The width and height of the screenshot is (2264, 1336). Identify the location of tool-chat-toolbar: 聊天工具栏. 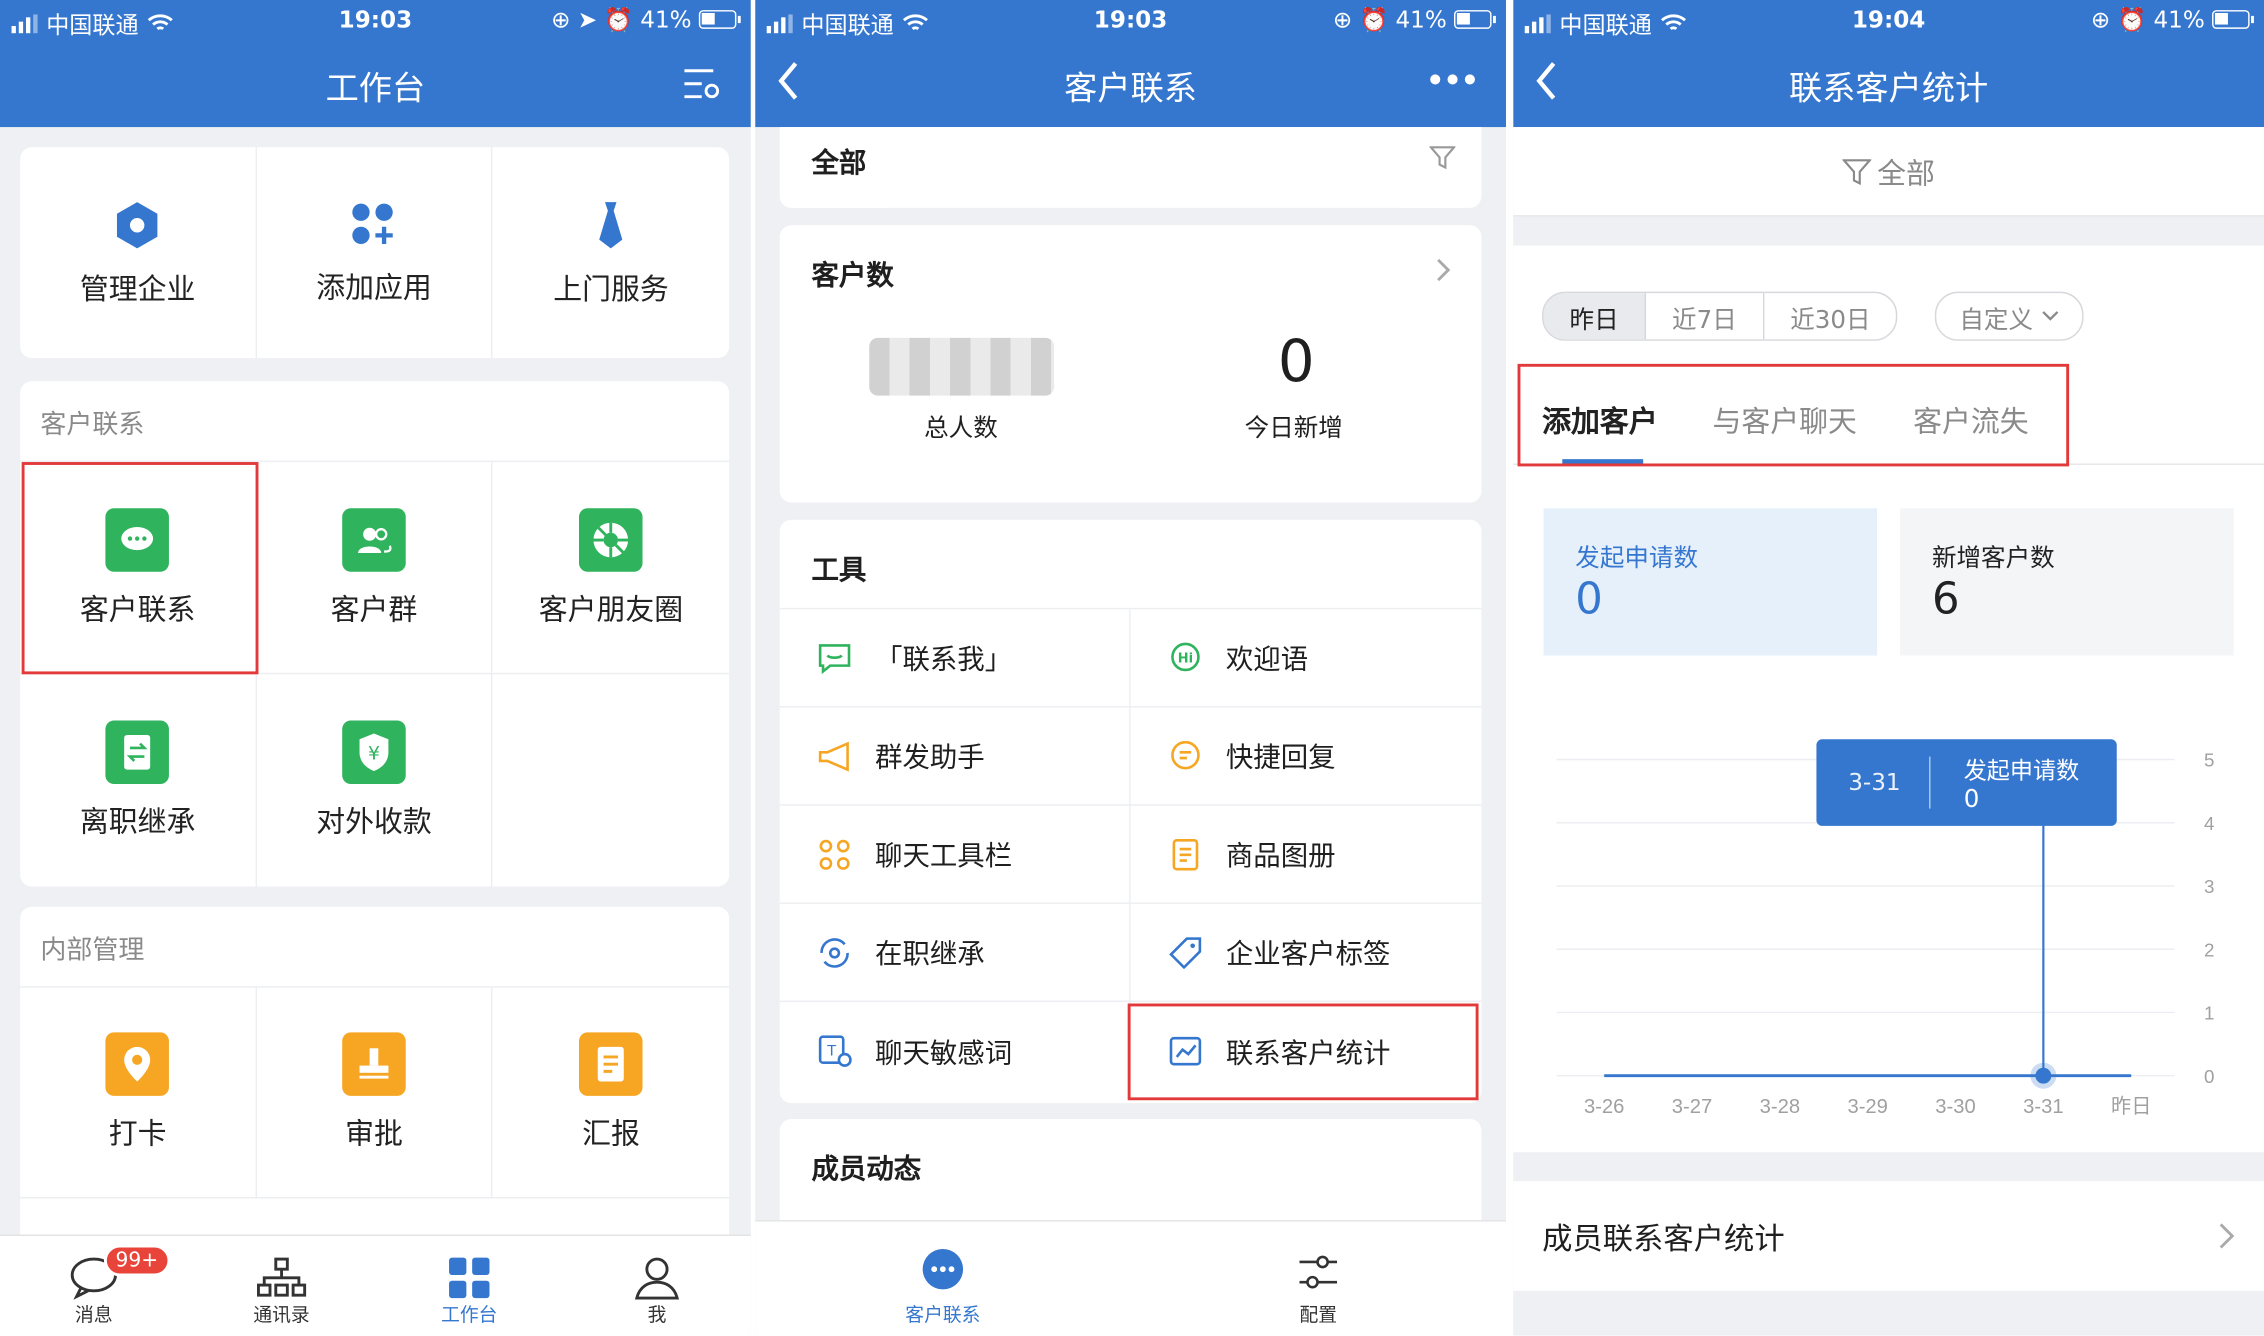
(955, 854).